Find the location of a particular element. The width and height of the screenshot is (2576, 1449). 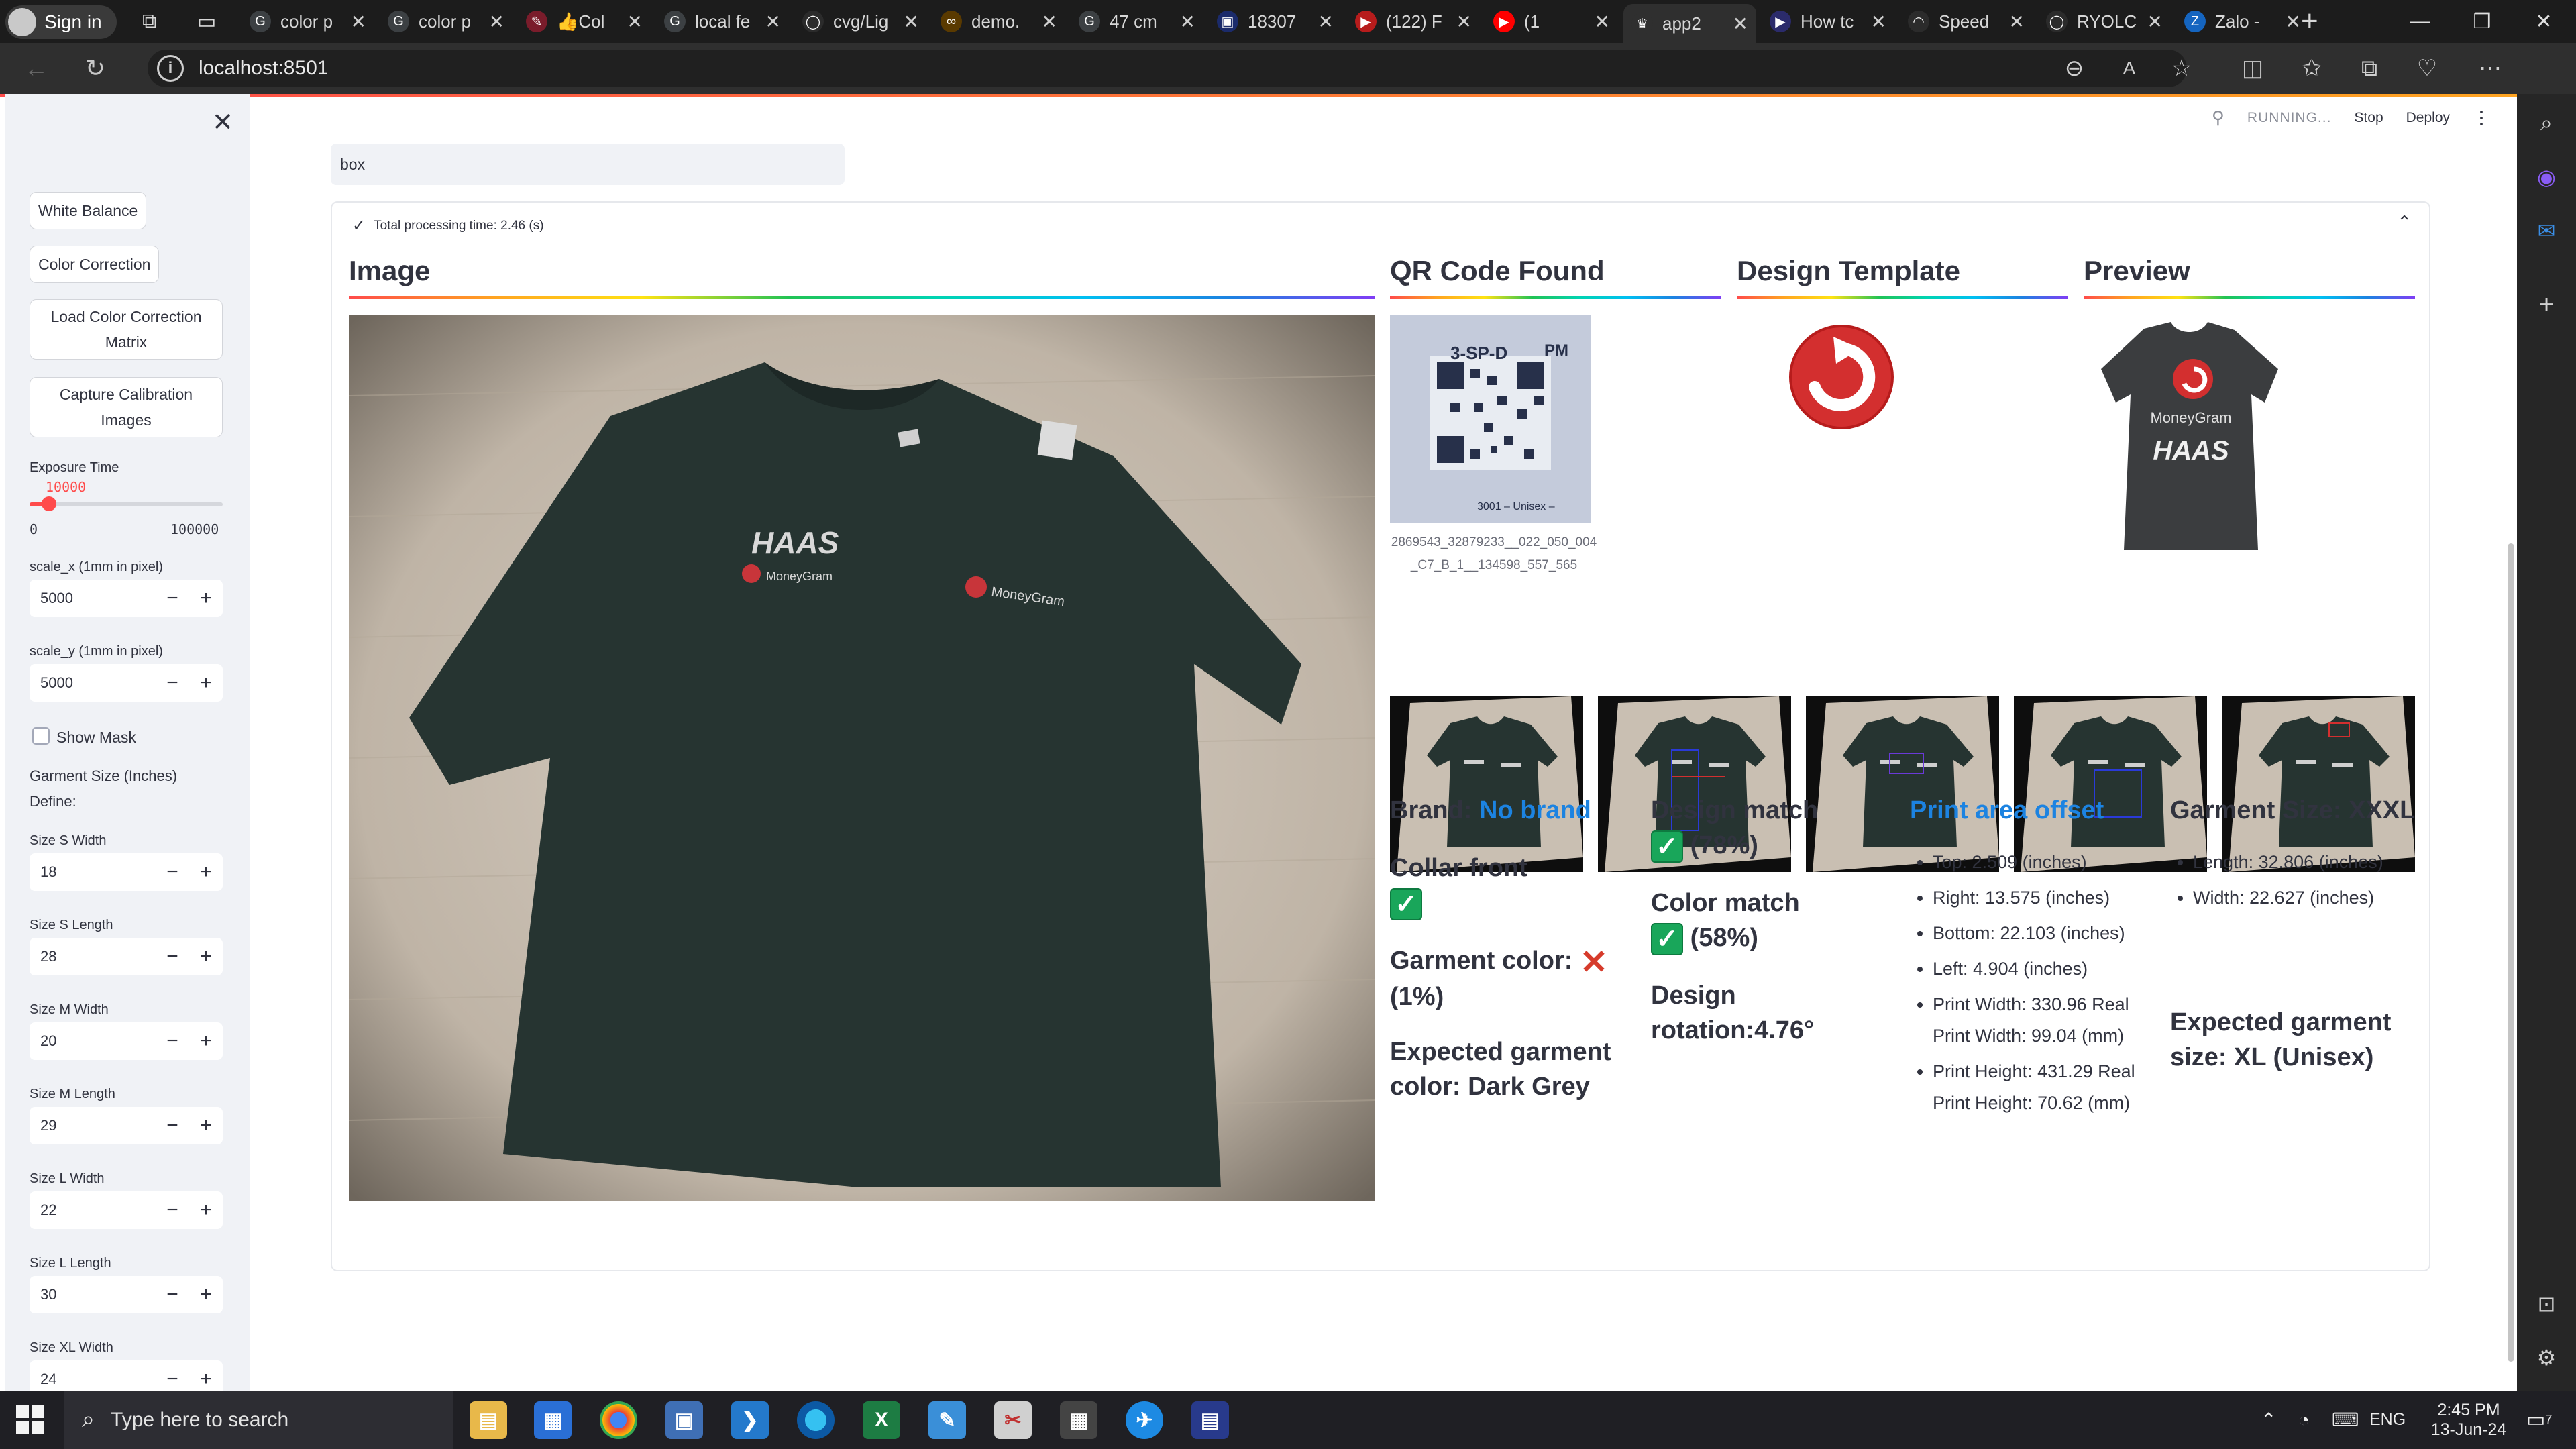

stop-button: Stop is located at coordinates (2368, 118).